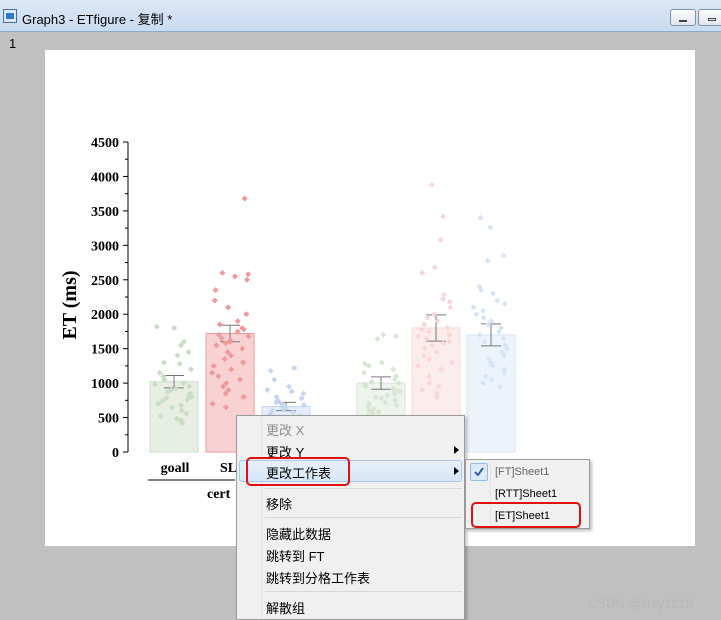  What do you see at coordinates (298, 533) in the screenshot?
I see `menu-item-hide-data: 隐藏此数据` at bounding box center [298, 533].